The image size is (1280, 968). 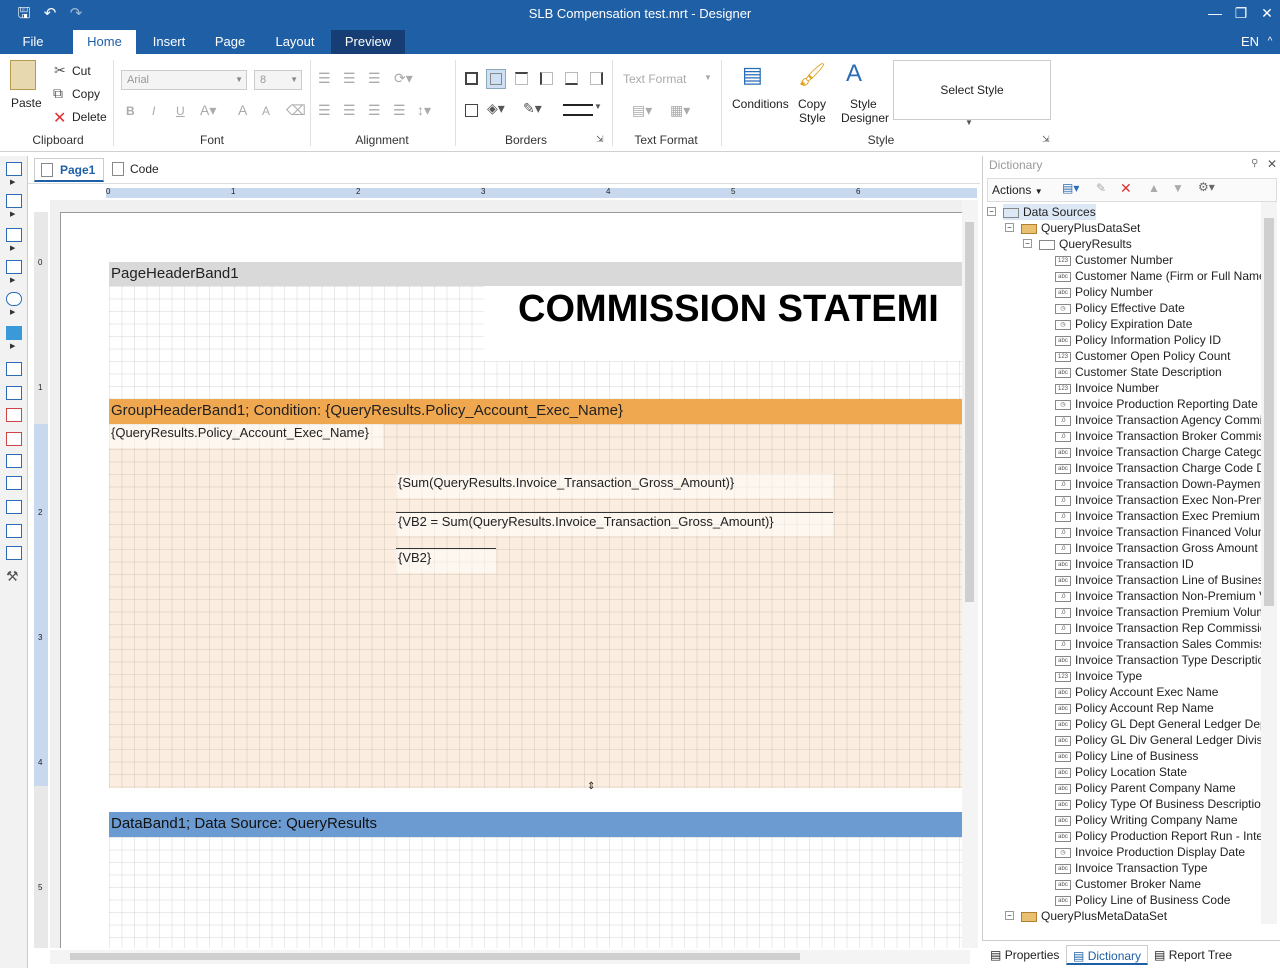 I want to click on tree-node-column: ◷ Invoice Production Reporting Date, so click(x=1156, y=404).